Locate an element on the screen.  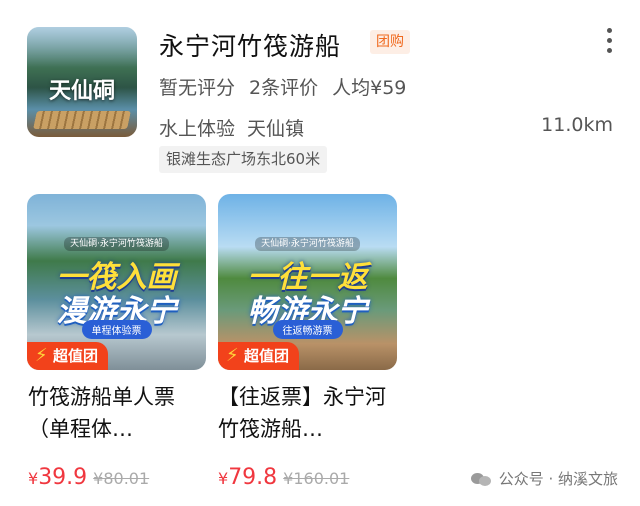
price-value: 79.8 is located at coordinates (253, 477).